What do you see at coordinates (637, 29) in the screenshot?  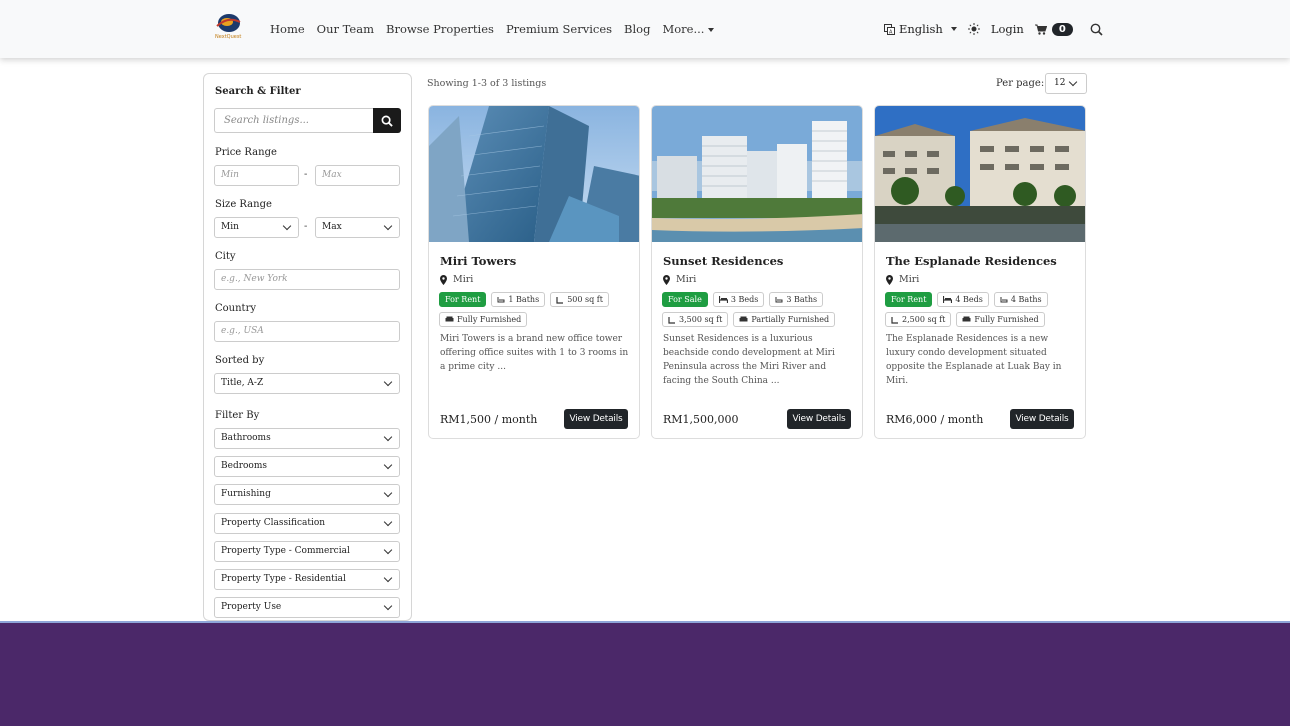 I see `nav-blog: Blog` at bounding box center [637, 29].